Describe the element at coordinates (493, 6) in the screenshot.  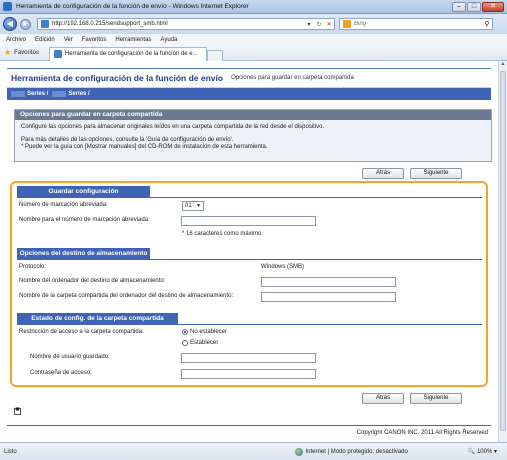
I see `close-button: ✕` at that location.